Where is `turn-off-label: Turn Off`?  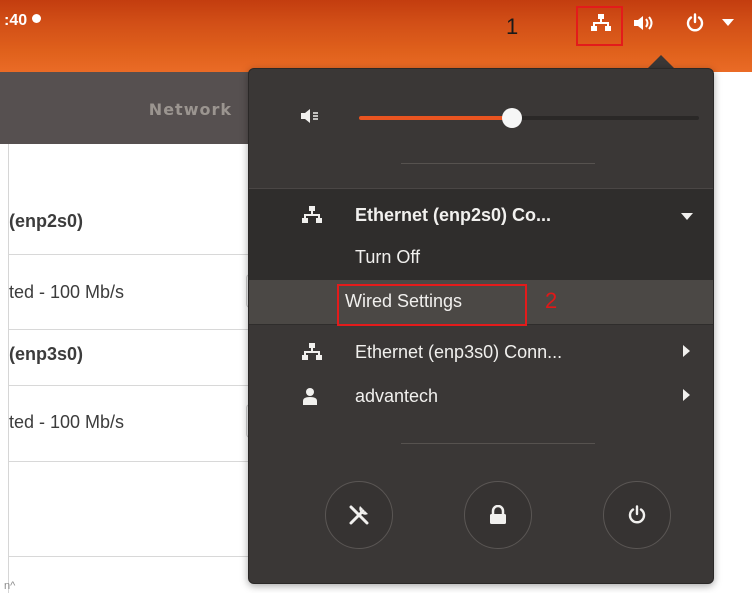 turn-off-label: Turn Off is located at coordinates (388, 257).